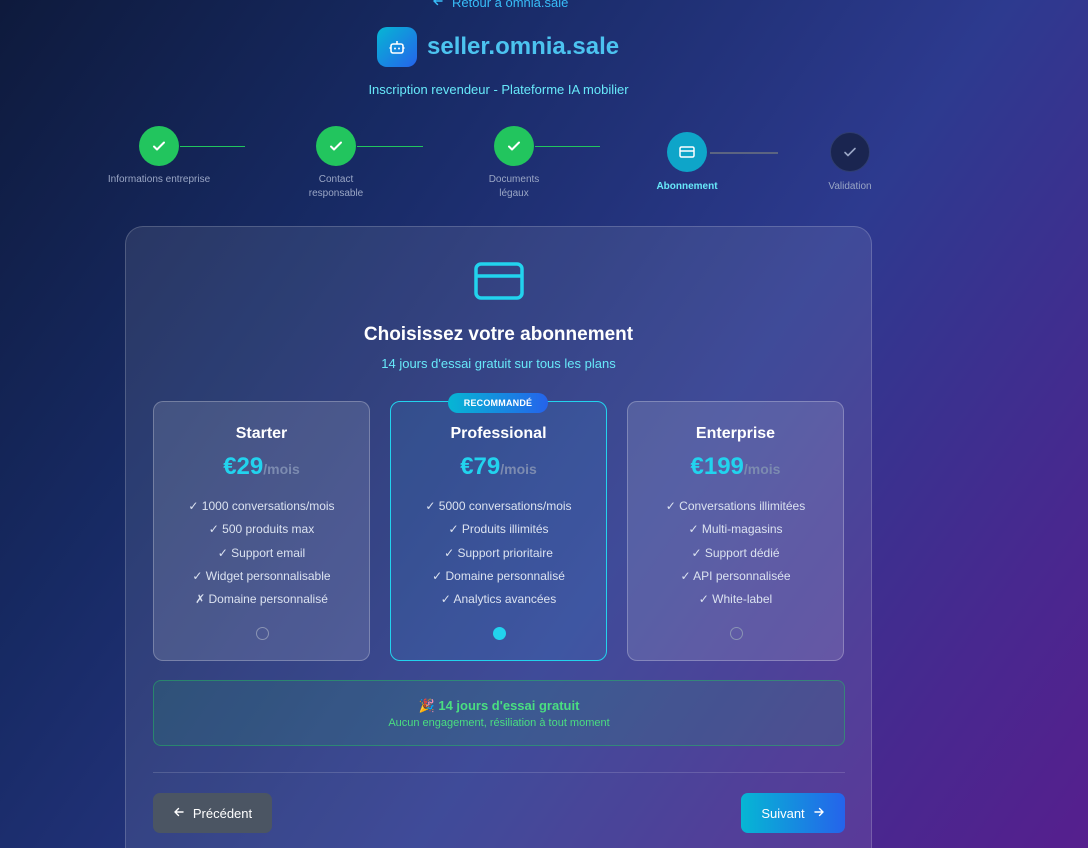 This screenshot has height=848, width=1088. Describe the element at coordinates (498, 334) in the screenshot. I see `card-title: Choisissez votre abonnement` at that location.